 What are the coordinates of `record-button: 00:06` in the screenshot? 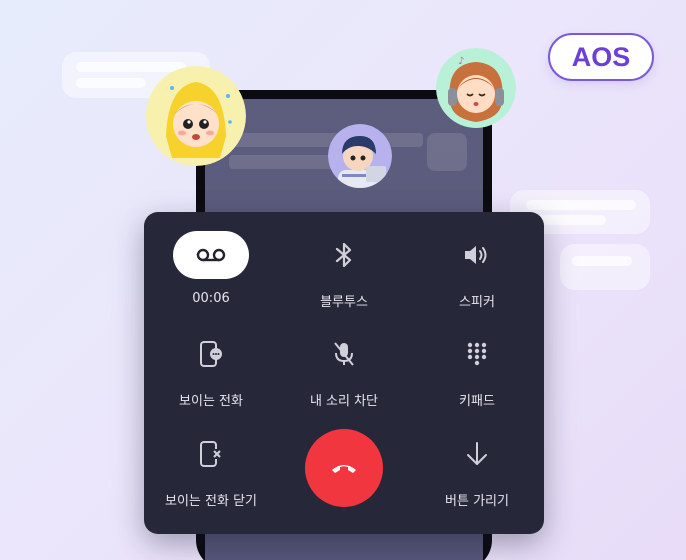 It's located at (211, 268).